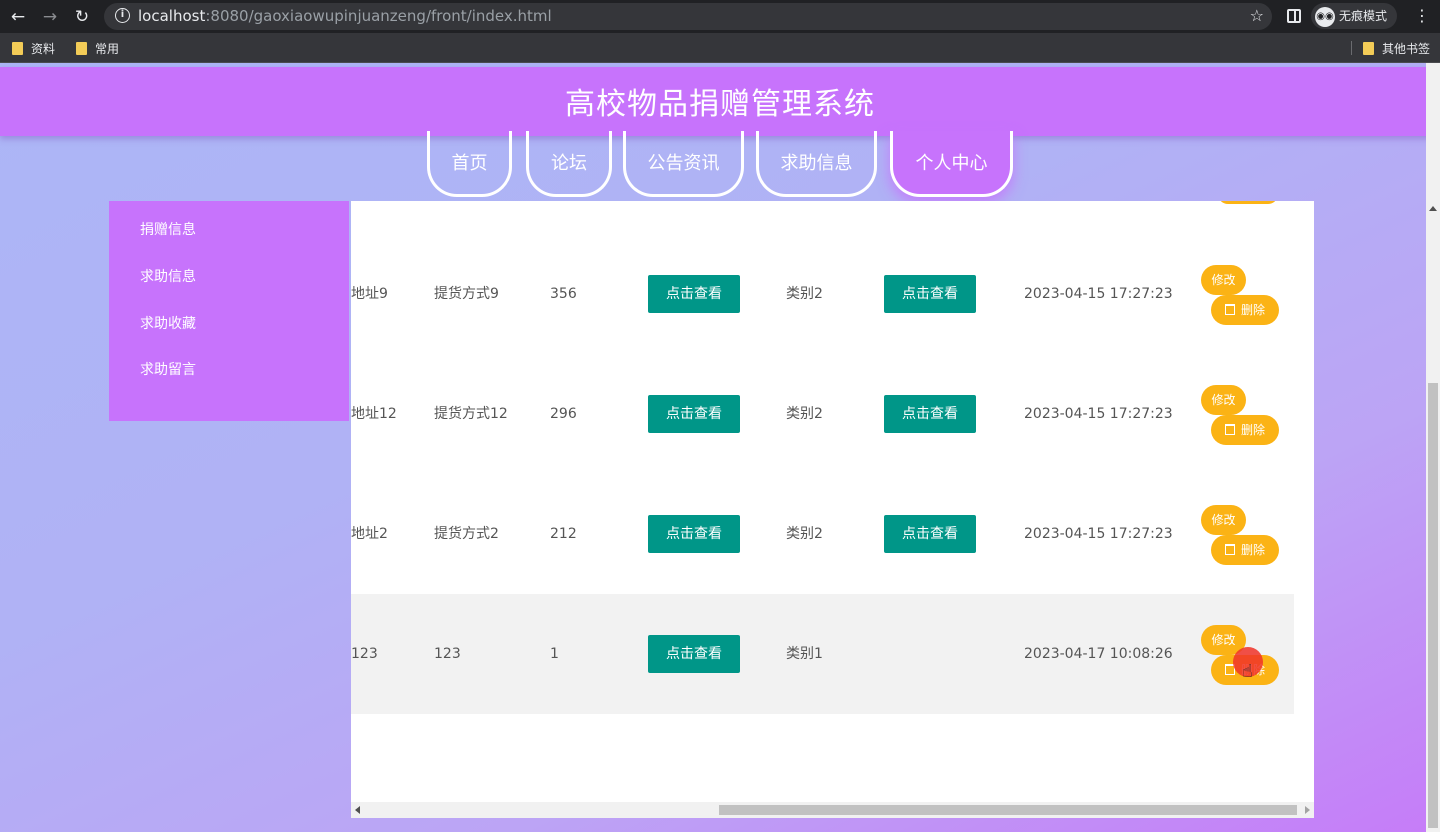 This screenshot has height=832, width=1440. I want to click on site-header: 高校物品捐赠管理系统, so click(720, 101).